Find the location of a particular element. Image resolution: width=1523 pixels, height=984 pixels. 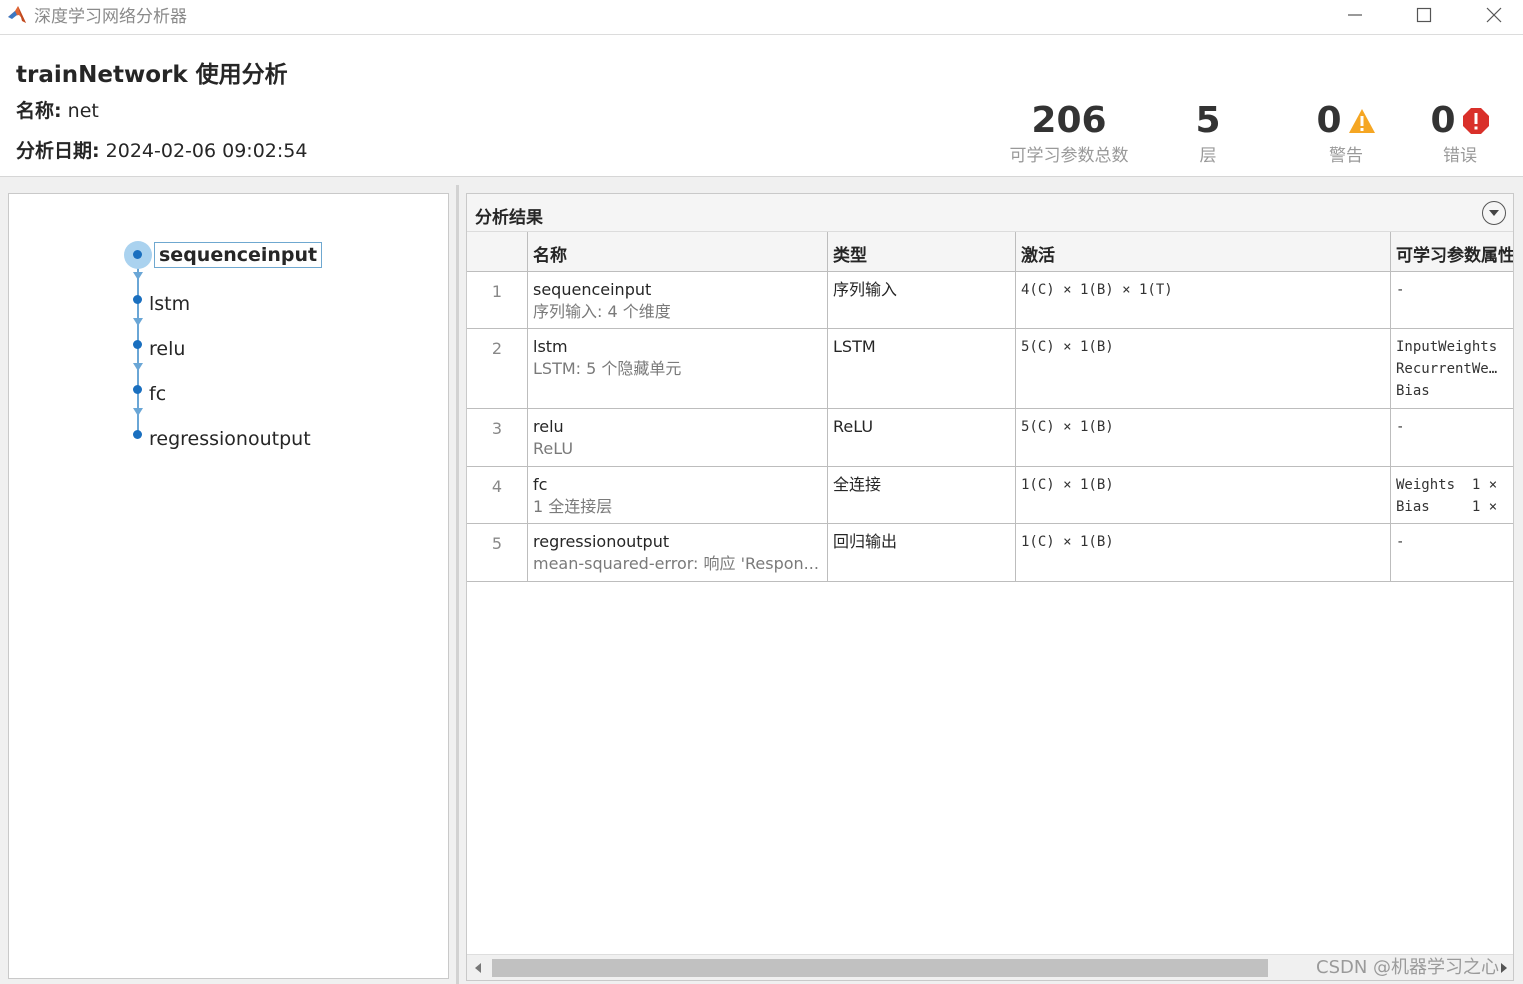

row-type-cell: LSTM is located at coordinates (922, 368).